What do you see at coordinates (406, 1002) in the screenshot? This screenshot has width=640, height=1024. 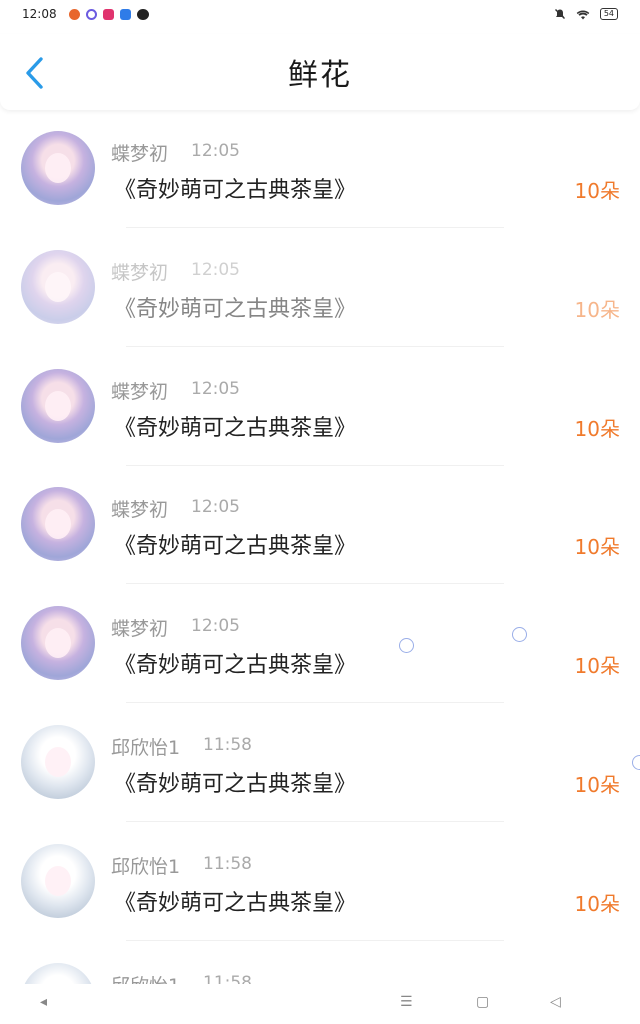 I see `nav-menu-icon: ☰` at bounding box center [406, 1002].